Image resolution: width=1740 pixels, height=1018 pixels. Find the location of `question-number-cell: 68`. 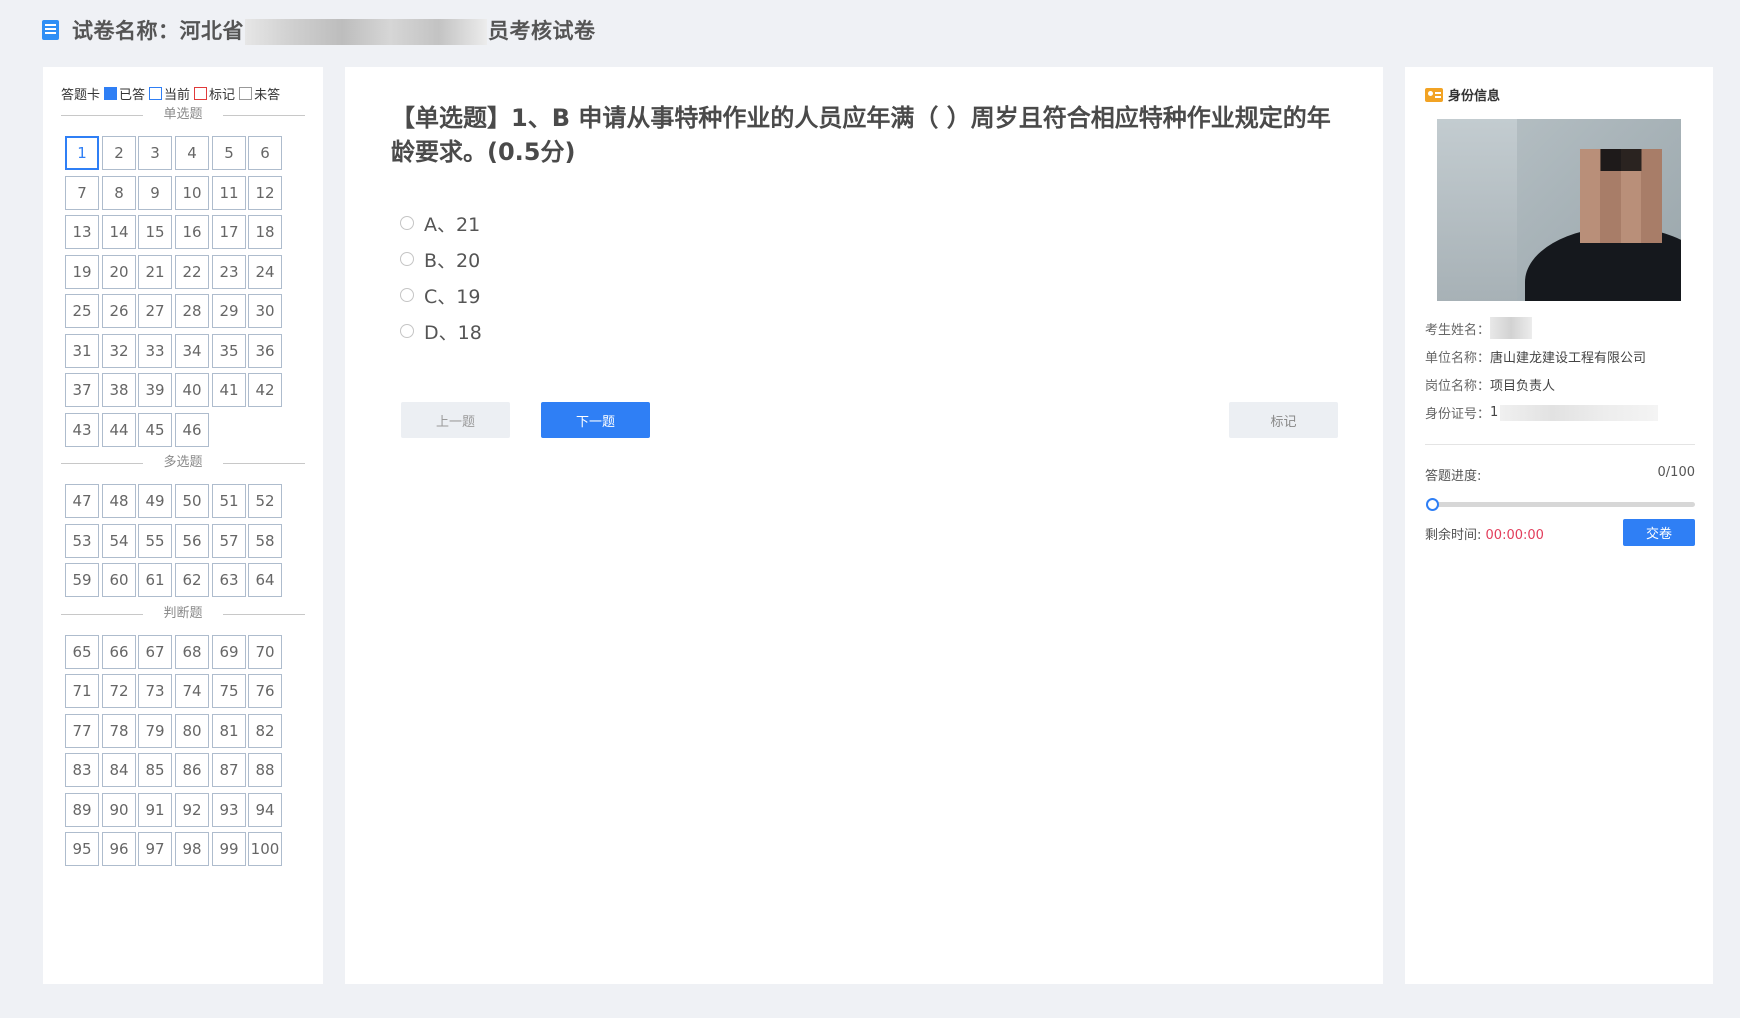

question-number-cell: 68 is located at coordinates (192, 651).